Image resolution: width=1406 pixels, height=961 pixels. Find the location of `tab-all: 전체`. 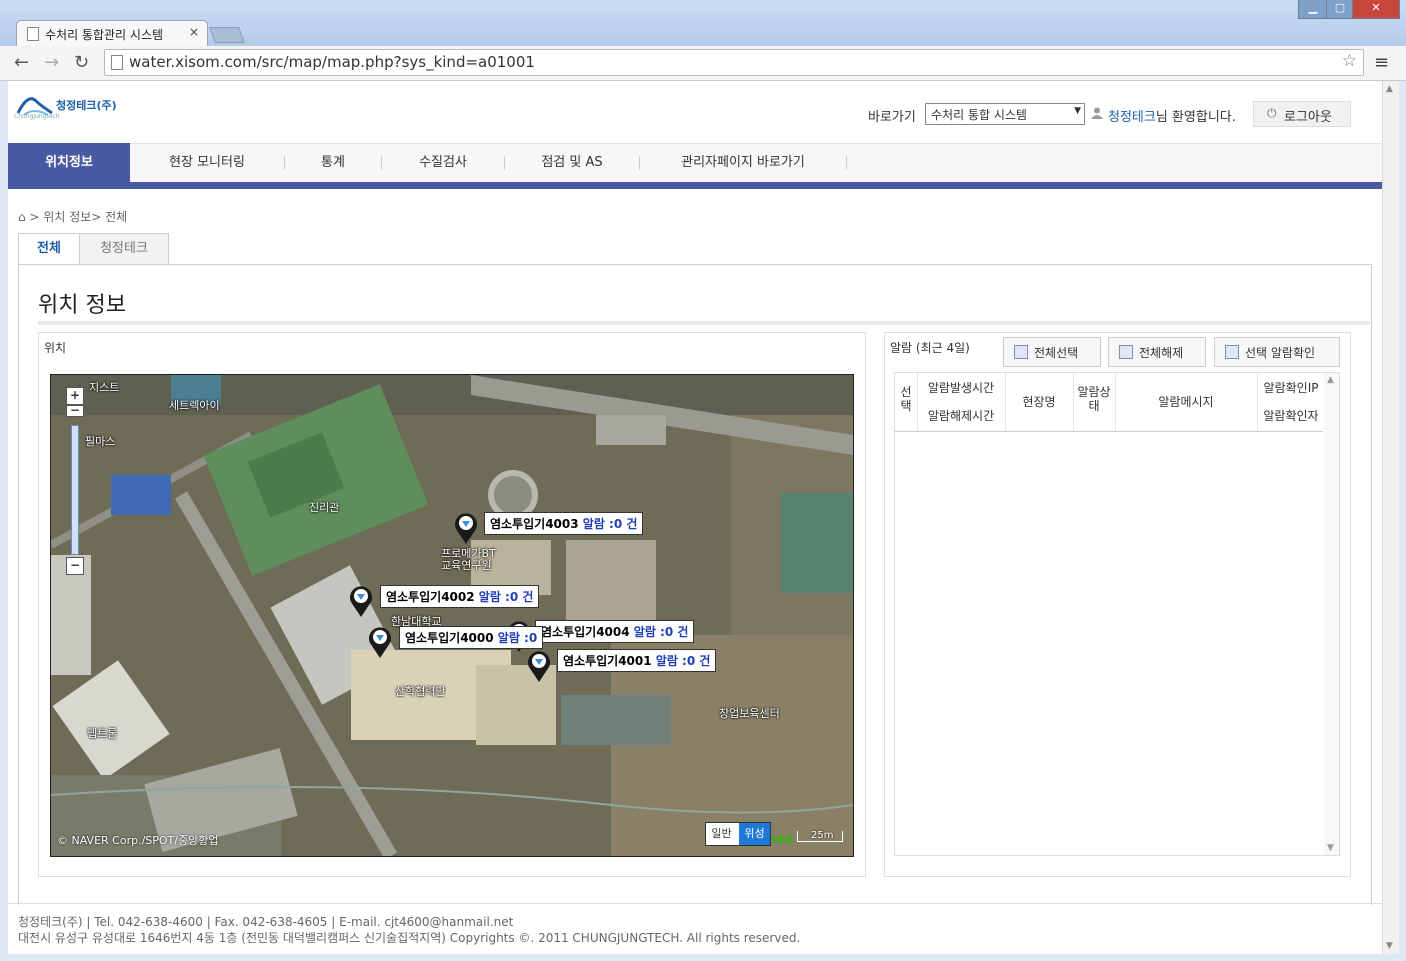

tab-all: 전체 is located at coordinates (49, 249).